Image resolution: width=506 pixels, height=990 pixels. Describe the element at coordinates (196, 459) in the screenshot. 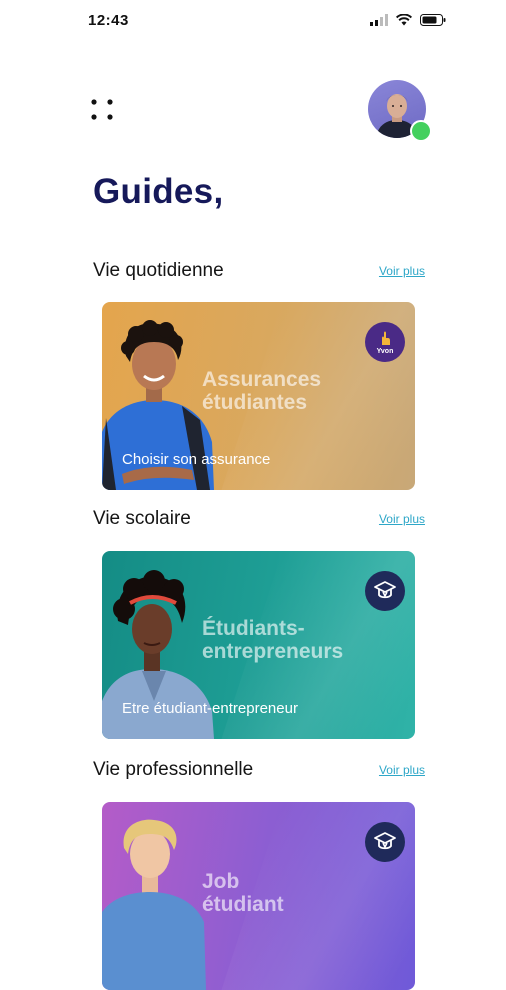

I see `card-subtitle: Choisir son assurance` at that location.